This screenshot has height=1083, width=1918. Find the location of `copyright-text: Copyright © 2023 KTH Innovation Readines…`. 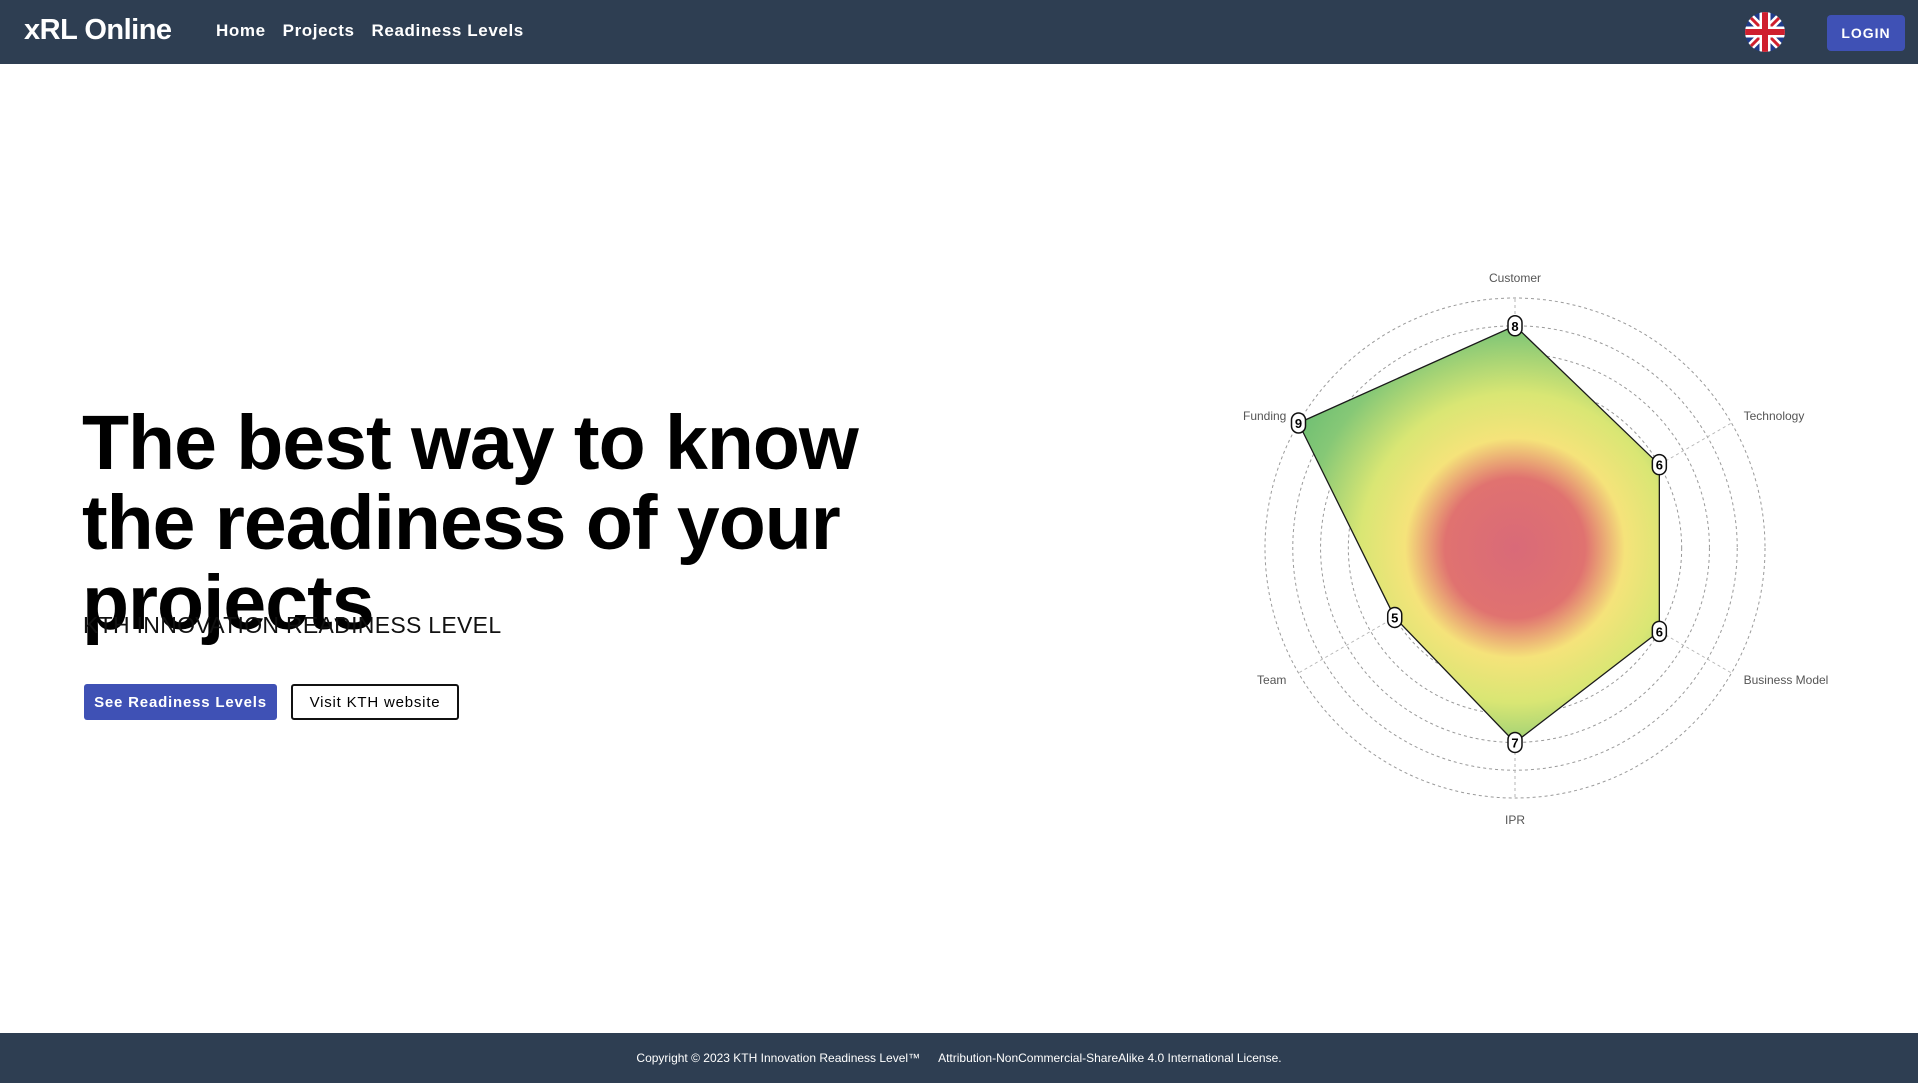

copyright-text: Copyright © 2023 KTH Innovation Readines… is located at coordinates (778, 1058).